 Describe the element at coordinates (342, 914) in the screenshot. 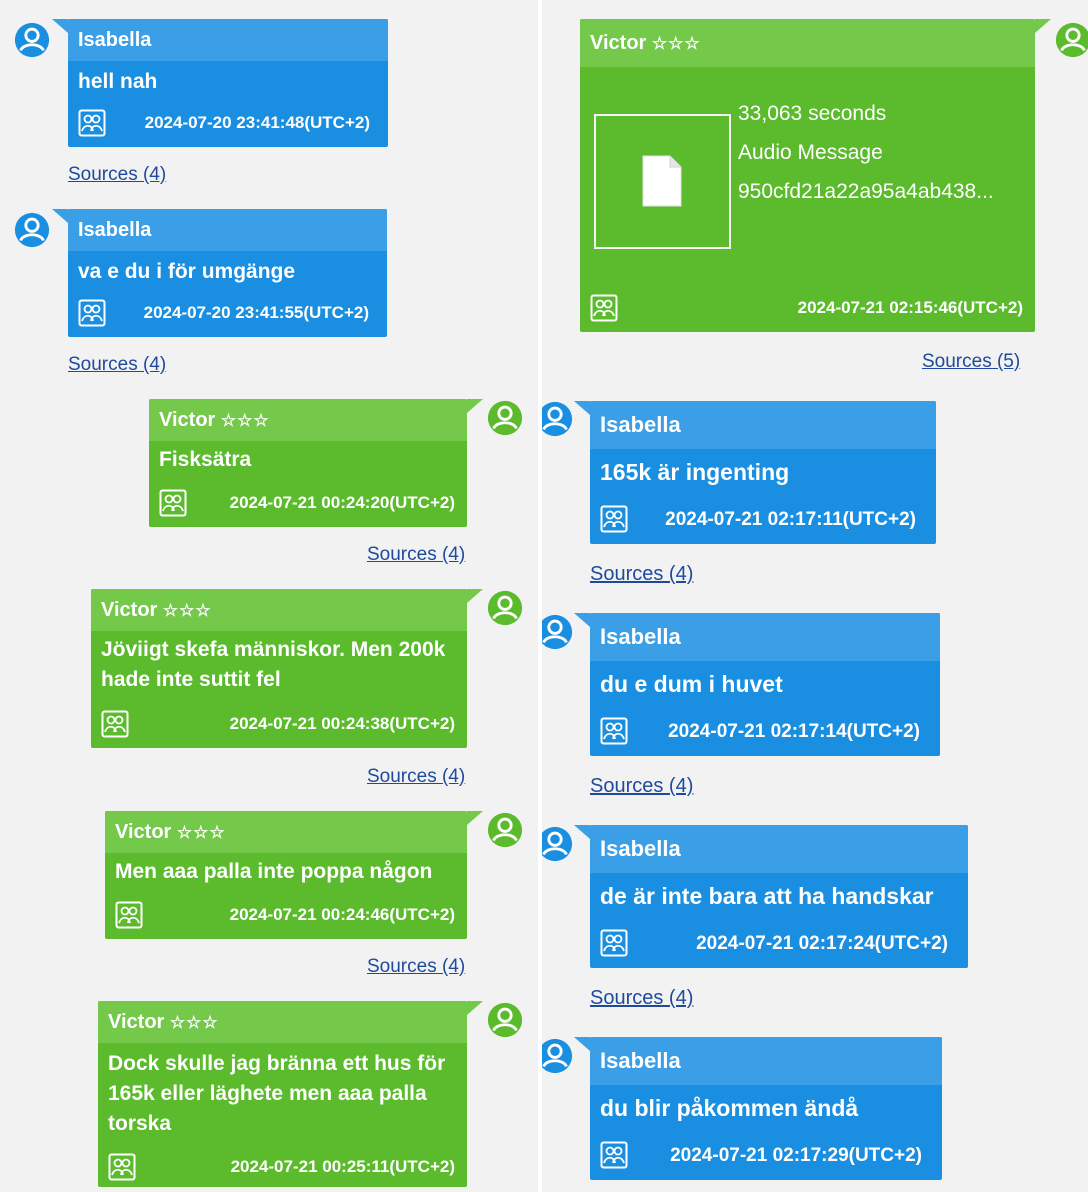

I see `message-timestamp: 2024-07-21 00:24:46(UTC+2)` at that location.